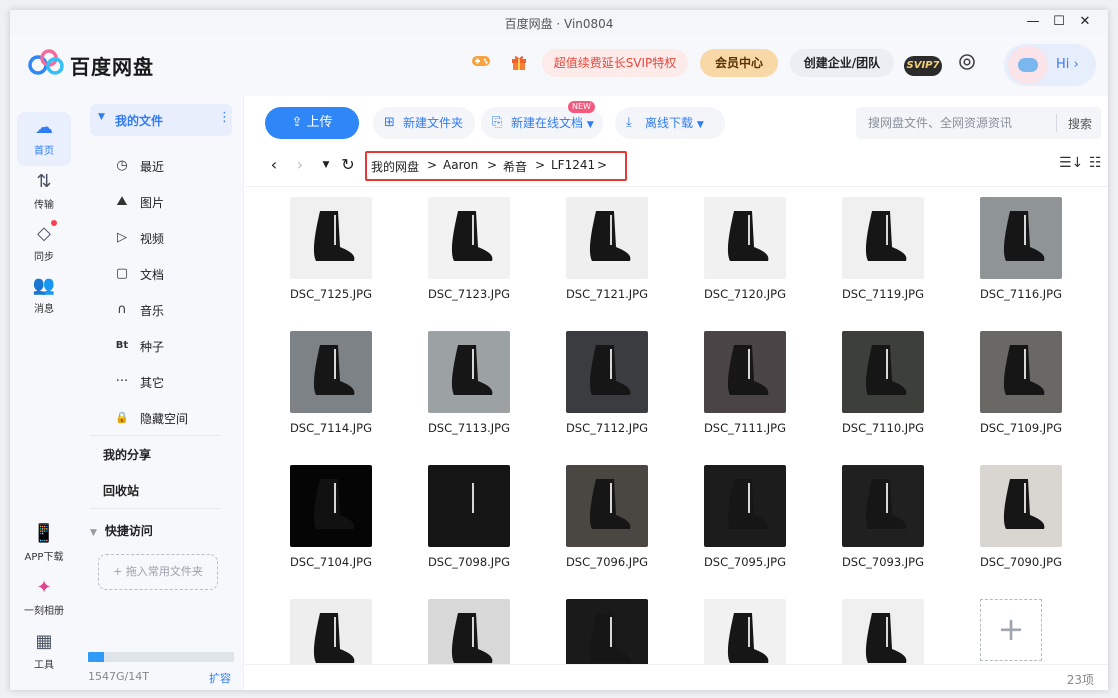 This screenshot has height=698, width=1118. What do you see at coordinates (967, 64) in the screenshot?
I see `settings-icon` at bounding box center [967, 64].